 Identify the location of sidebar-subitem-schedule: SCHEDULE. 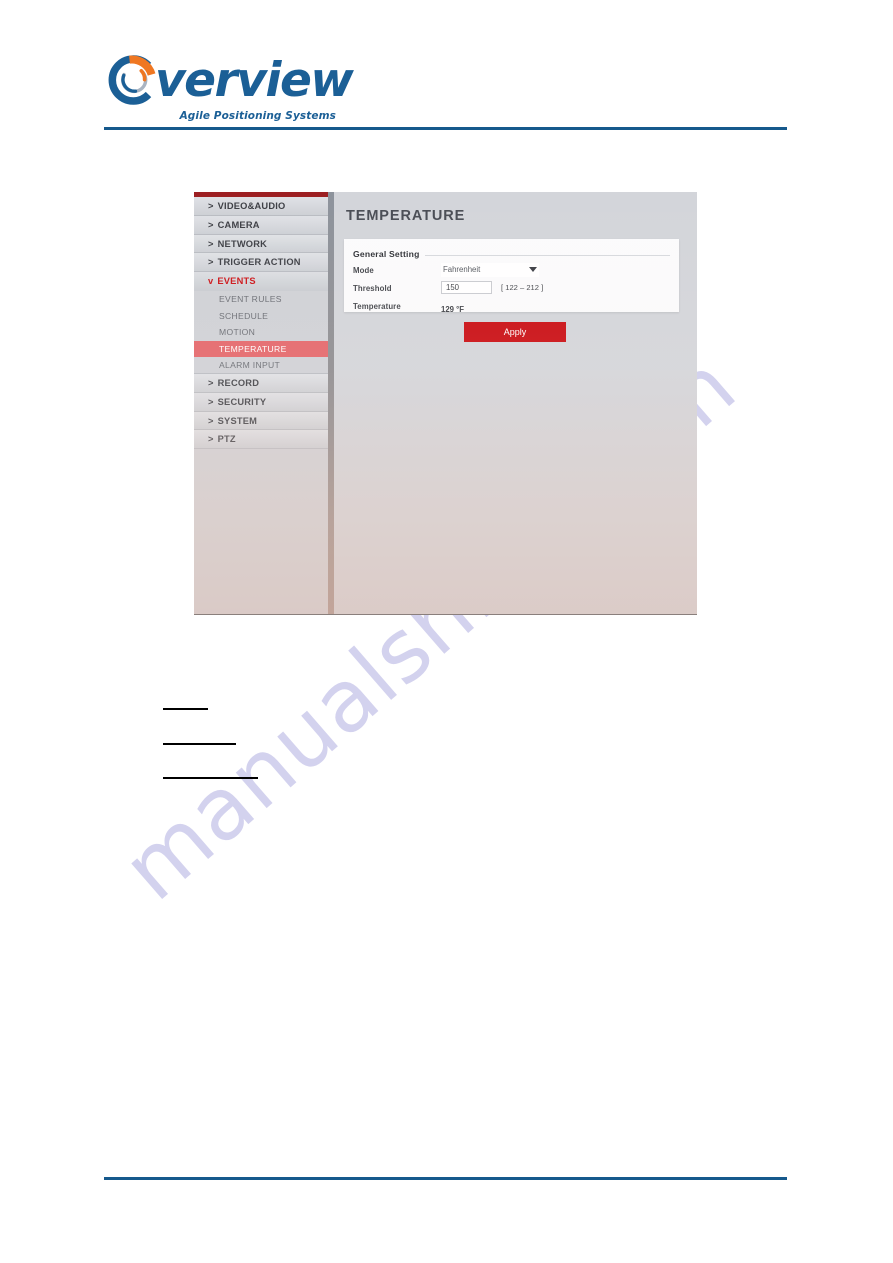
(261, 316).